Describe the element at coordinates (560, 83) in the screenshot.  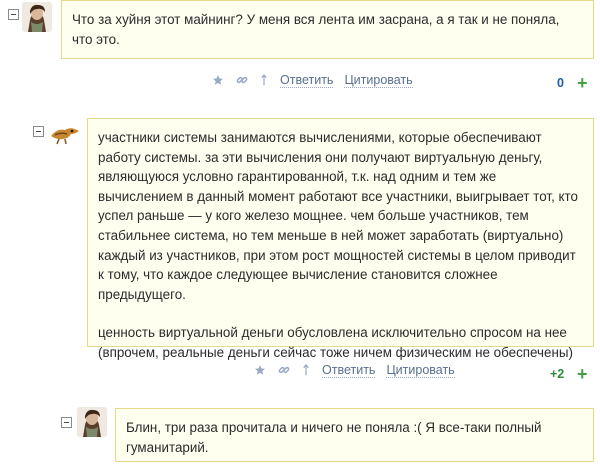
I see `comment-score: 0` at that location.